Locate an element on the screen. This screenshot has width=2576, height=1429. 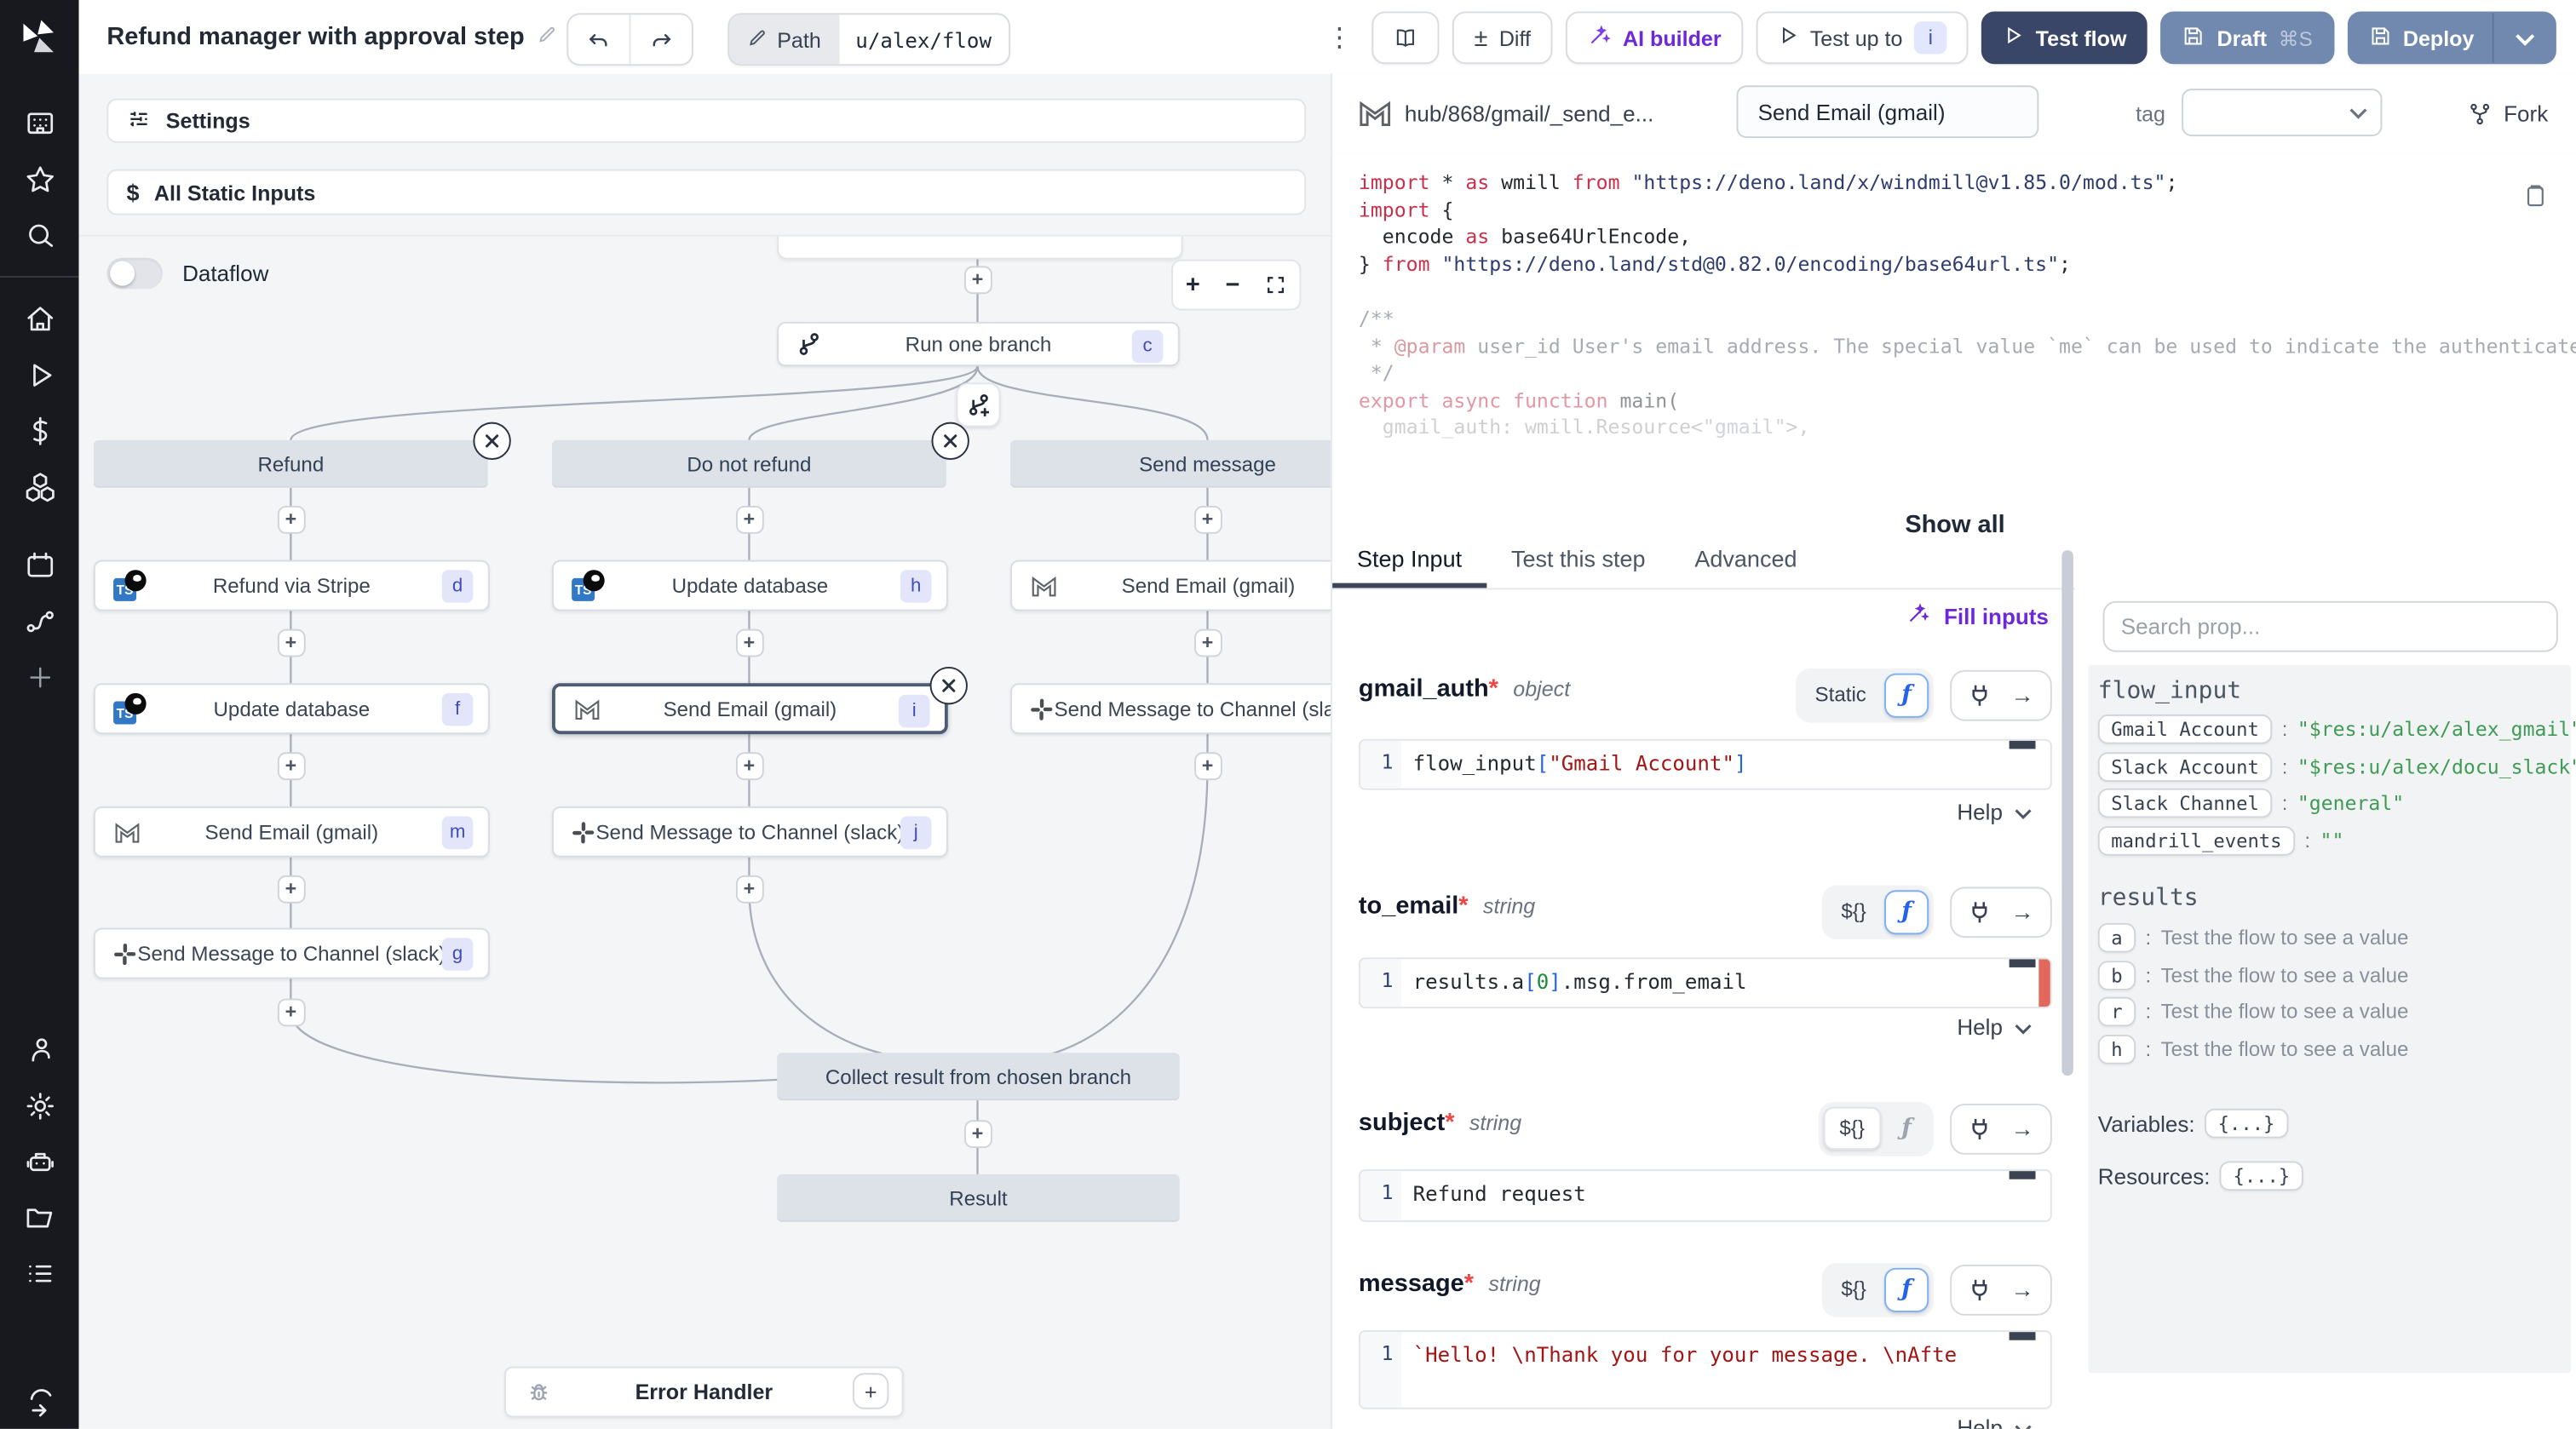
path-edit-segment: Path is located at coordinates (785, 39).